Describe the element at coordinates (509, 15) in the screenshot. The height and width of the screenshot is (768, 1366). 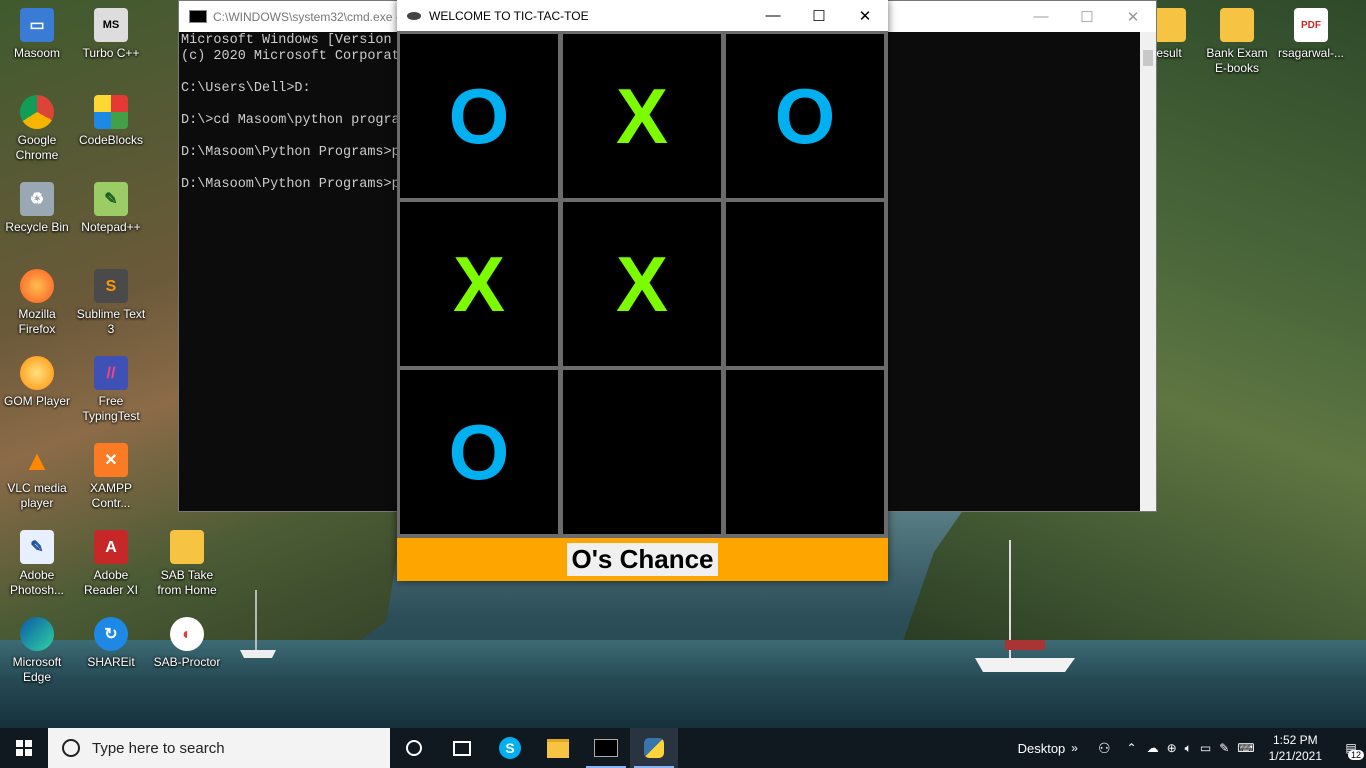
I see `tictactoe-title: WELCOME TO TIC-TAC-TOE` at that location.